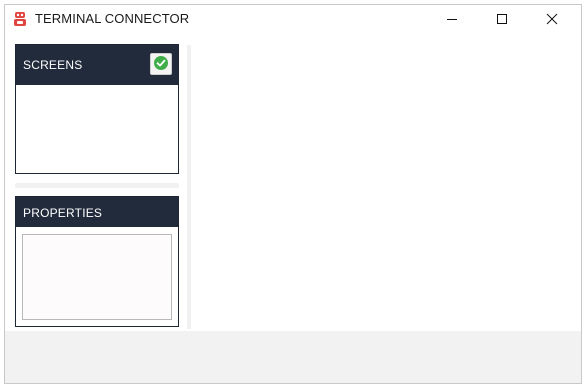  What do you see at coordinates (20, 19) in the screenshot?
I see `robot-icon` at bounding box center [20, 19].